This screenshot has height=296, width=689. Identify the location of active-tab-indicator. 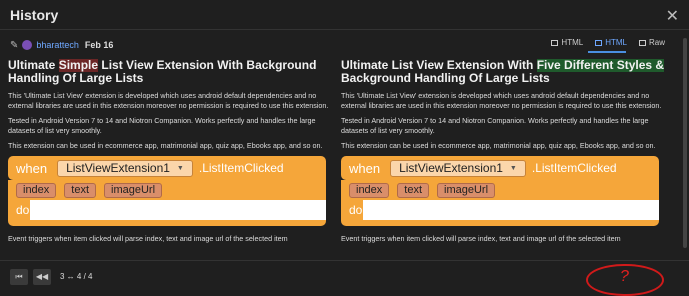
(607, 52).